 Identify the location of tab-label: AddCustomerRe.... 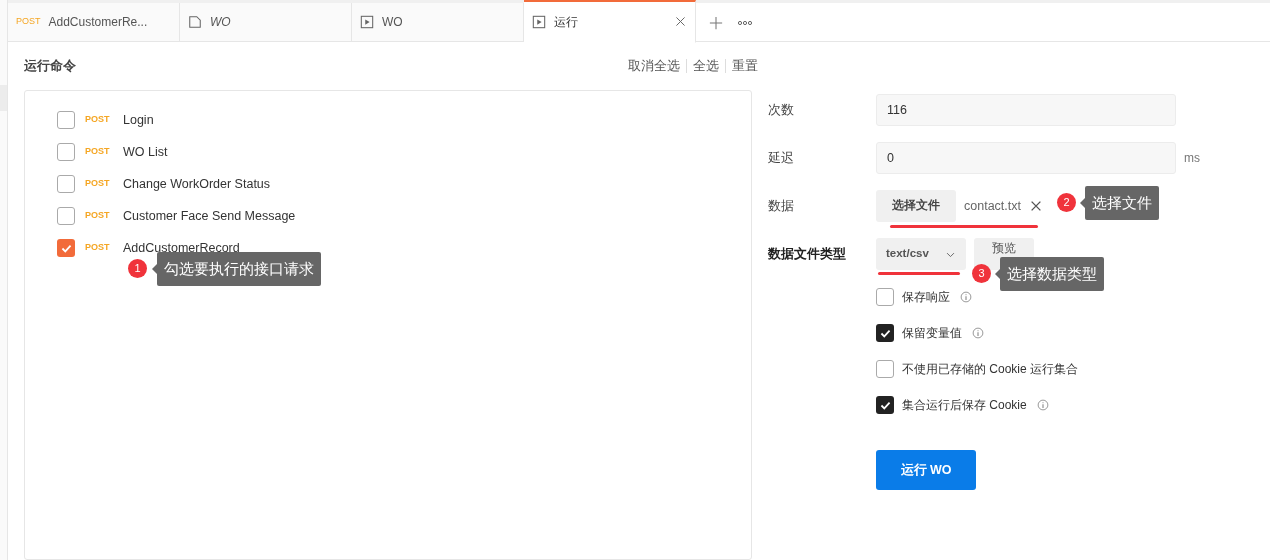
(98, 22).